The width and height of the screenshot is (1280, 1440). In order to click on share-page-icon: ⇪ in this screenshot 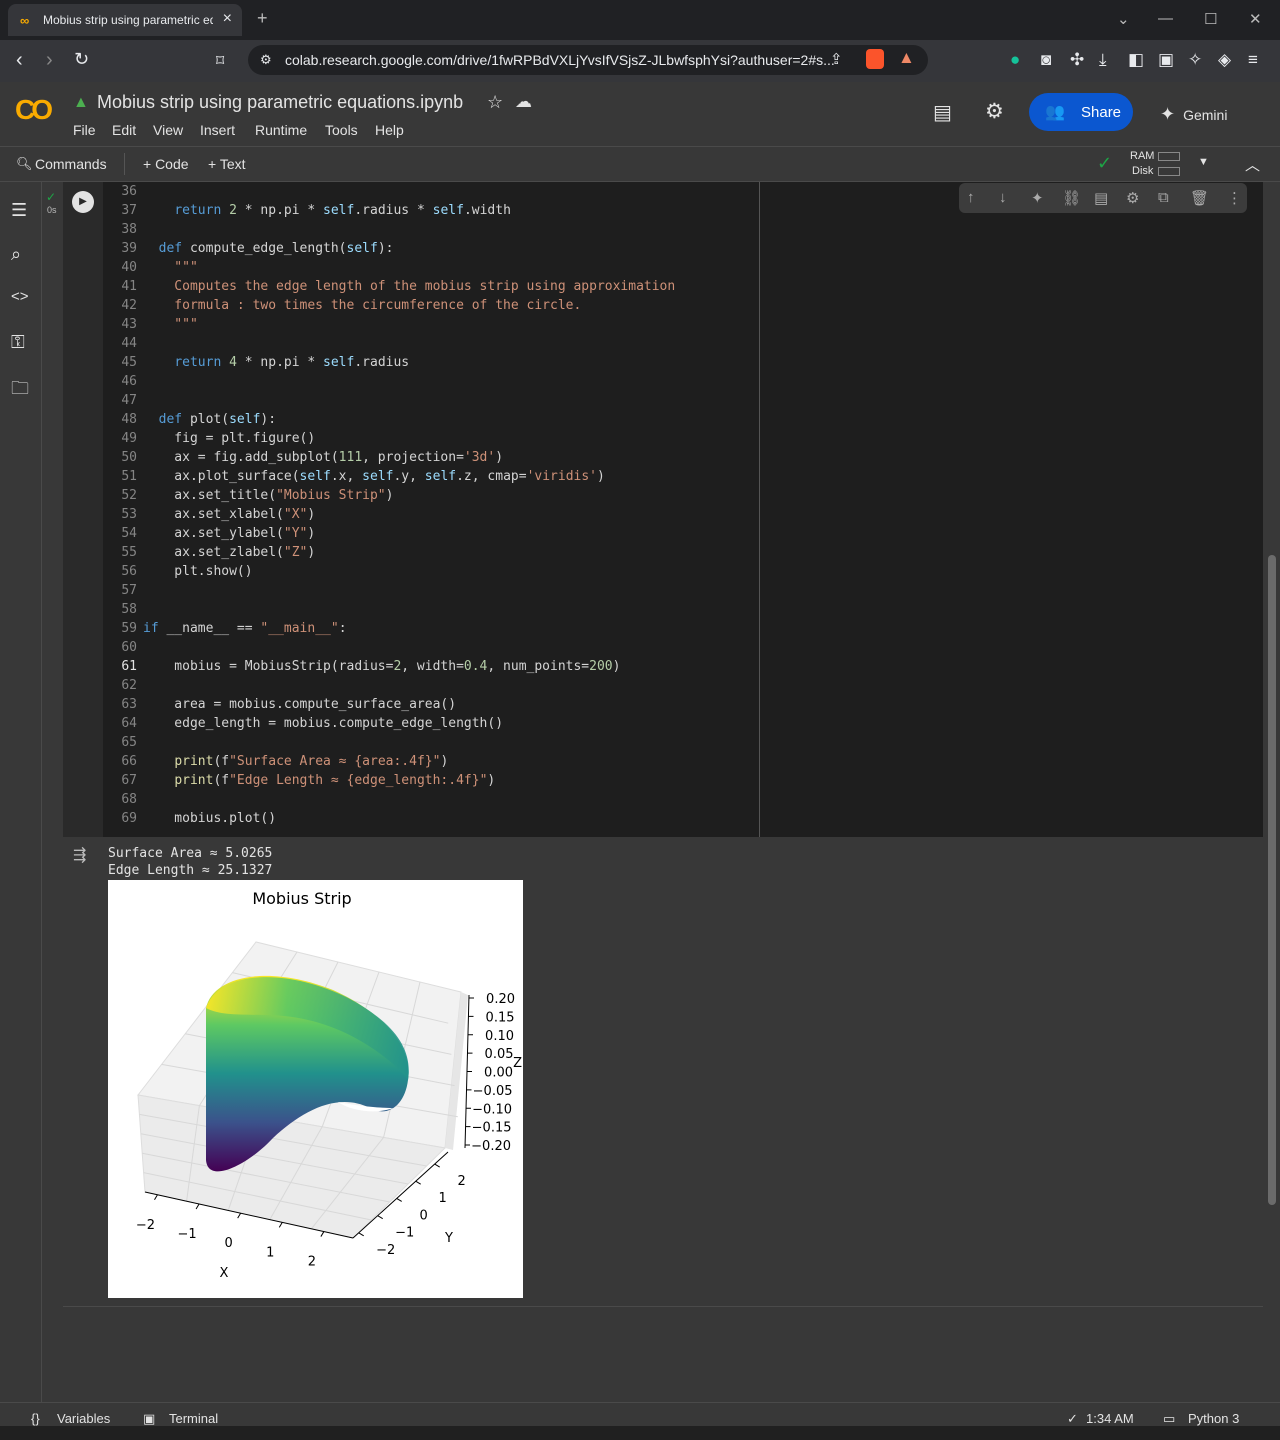, I will do `click(836, 59)`.